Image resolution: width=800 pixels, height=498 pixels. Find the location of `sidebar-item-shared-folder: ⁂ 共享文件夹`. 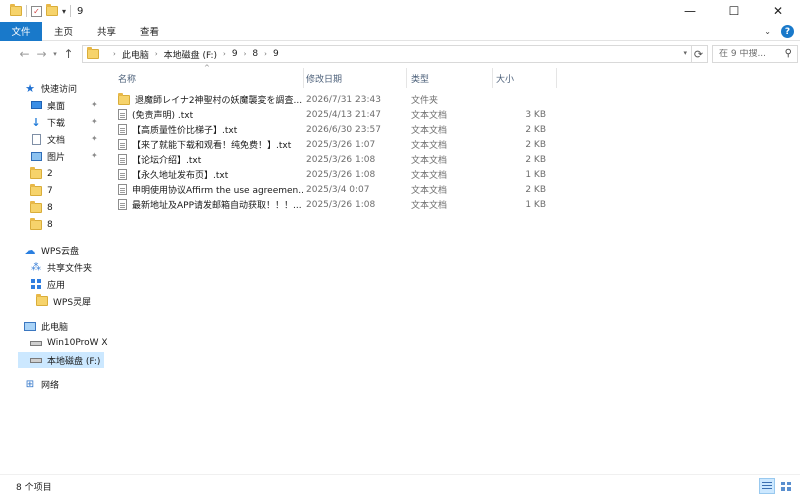

sidebar-item-shared-folder: ⁂ 共享文件夹 is located at coordinates (61, 267).